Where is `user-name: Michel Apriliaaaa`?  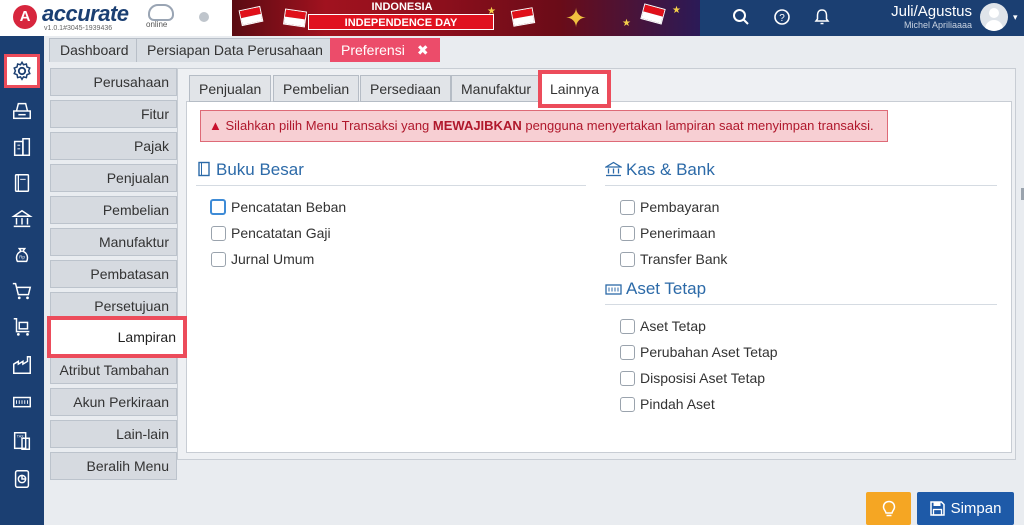 user-name: Michel Apriliaaaa is located at coordinates (937, 25).